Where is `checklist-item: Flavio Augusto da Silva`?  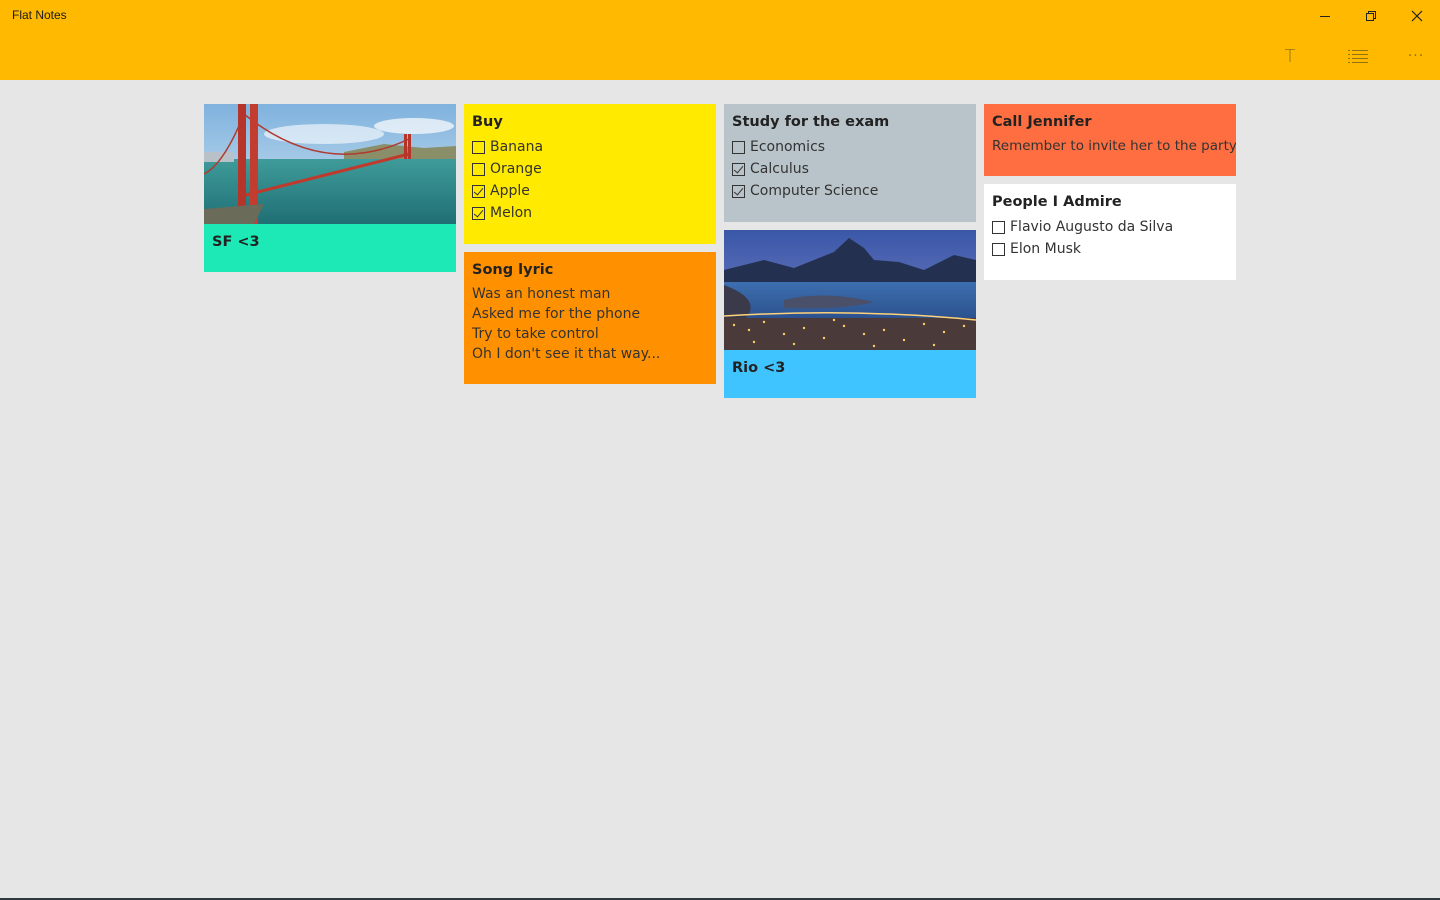 checklist-item: Flavio Augusto da Silva is located at coordinates (1110, 227).